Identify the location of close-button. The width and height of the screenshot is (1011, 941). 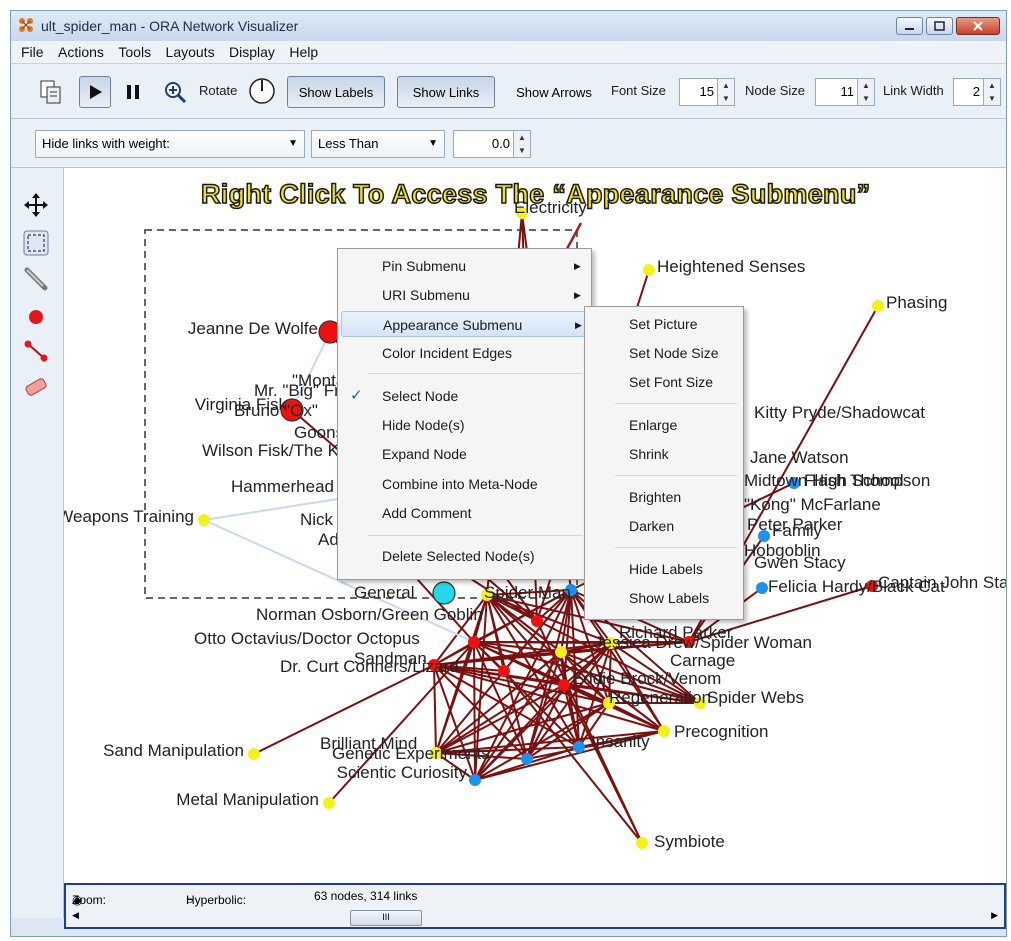
(978, 26).